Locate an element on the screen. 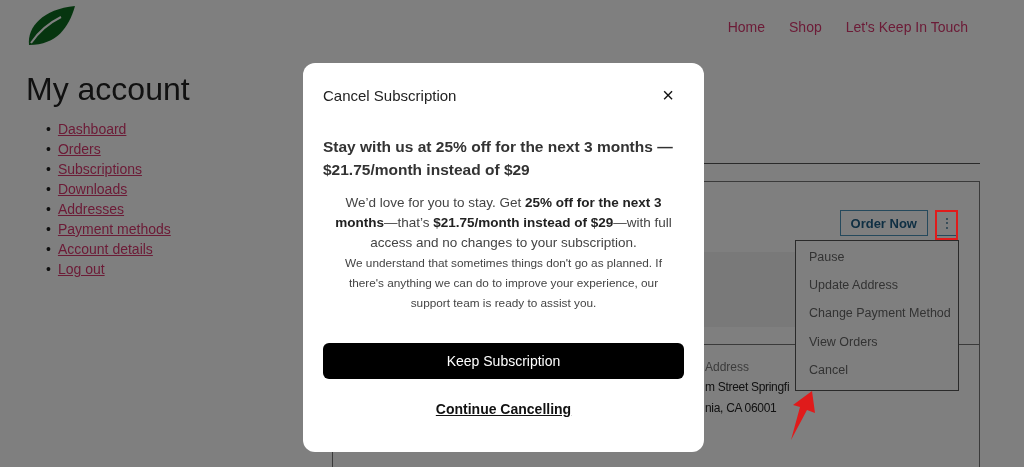  account-nav-link: Dashboard is located at coordinates (92, 129).